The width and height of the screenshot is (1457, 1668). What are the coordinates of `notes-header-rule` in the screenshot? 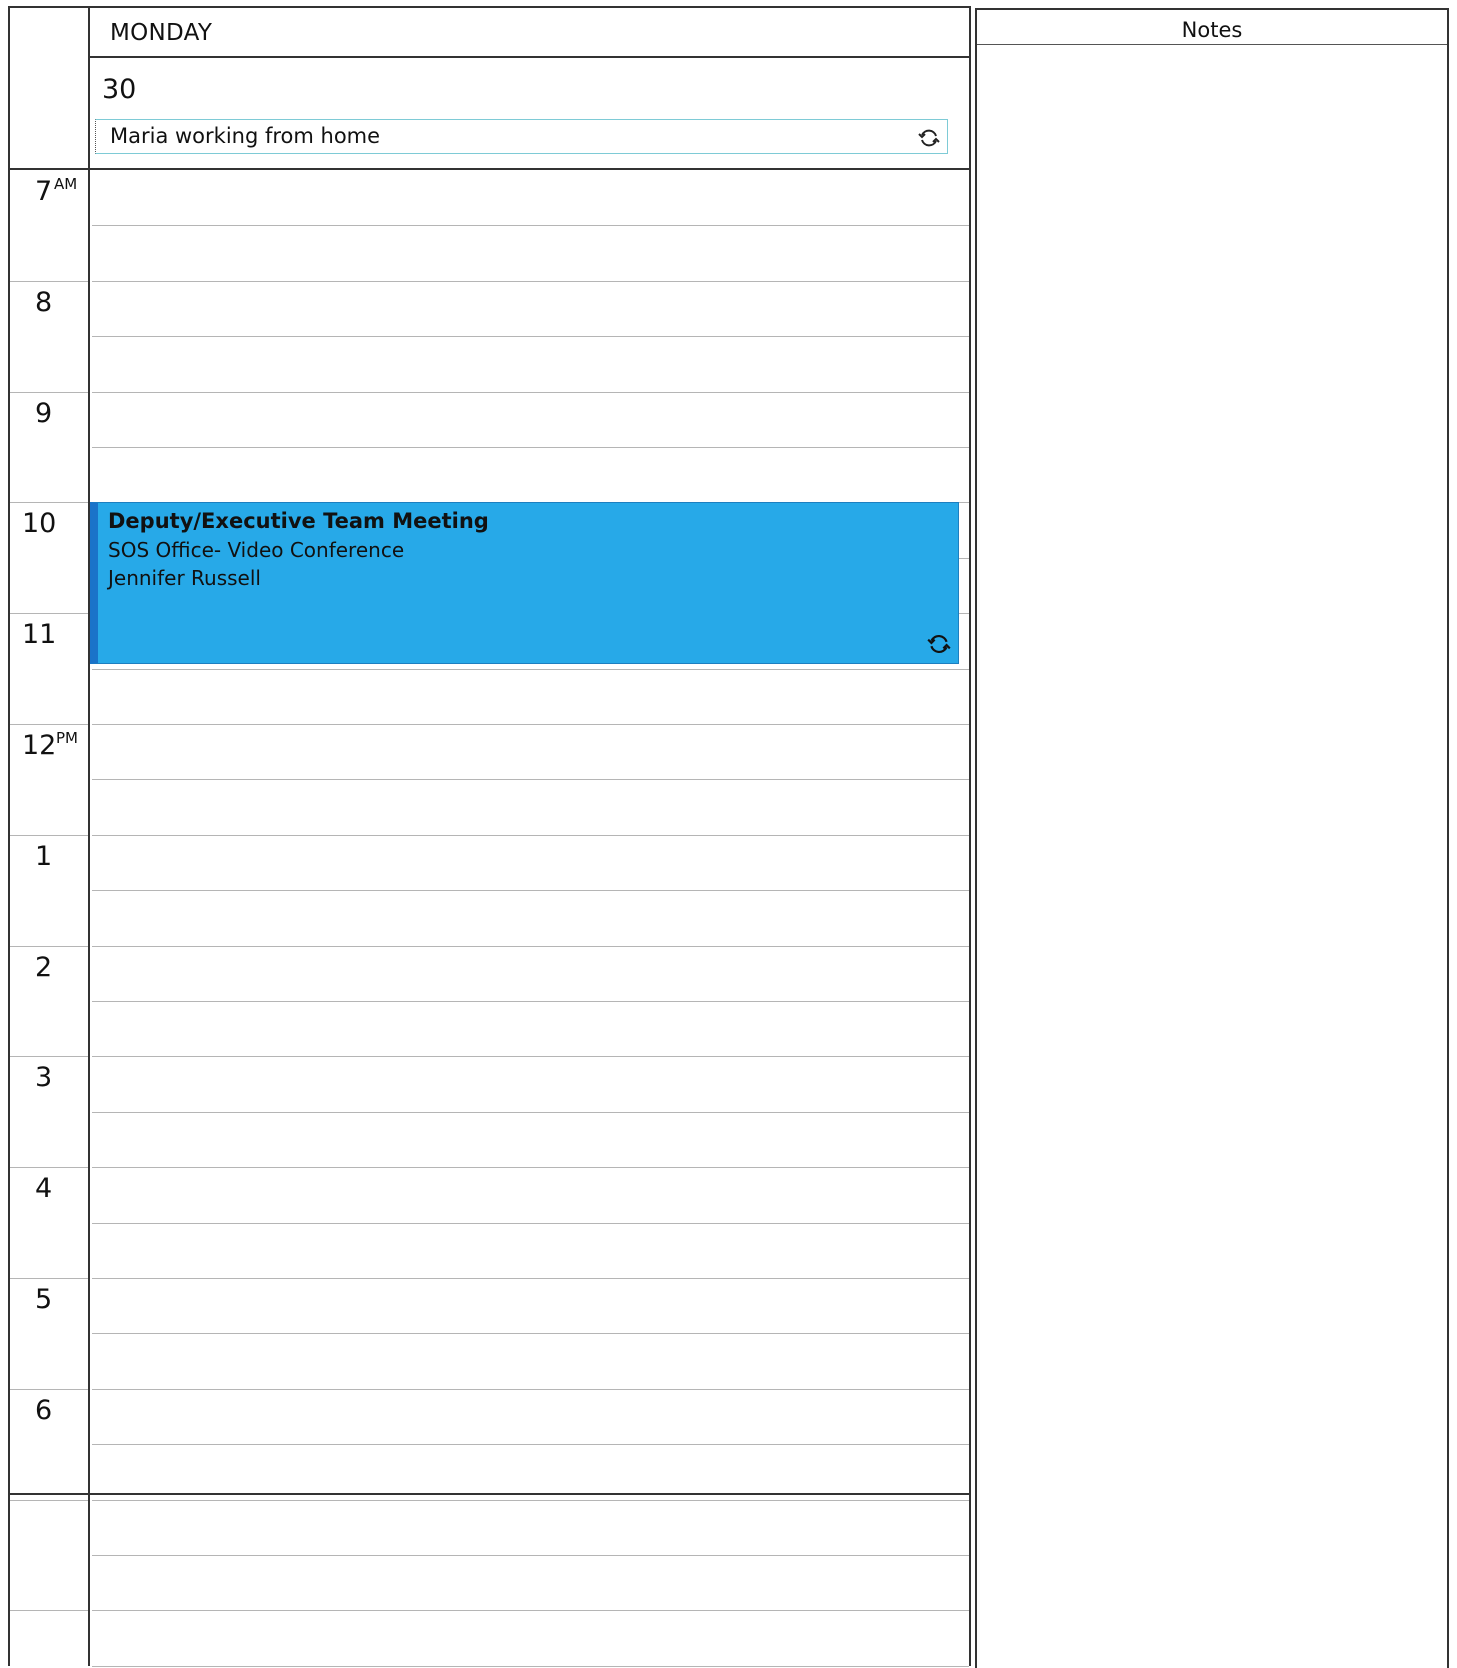 It's located at (1212, 44).